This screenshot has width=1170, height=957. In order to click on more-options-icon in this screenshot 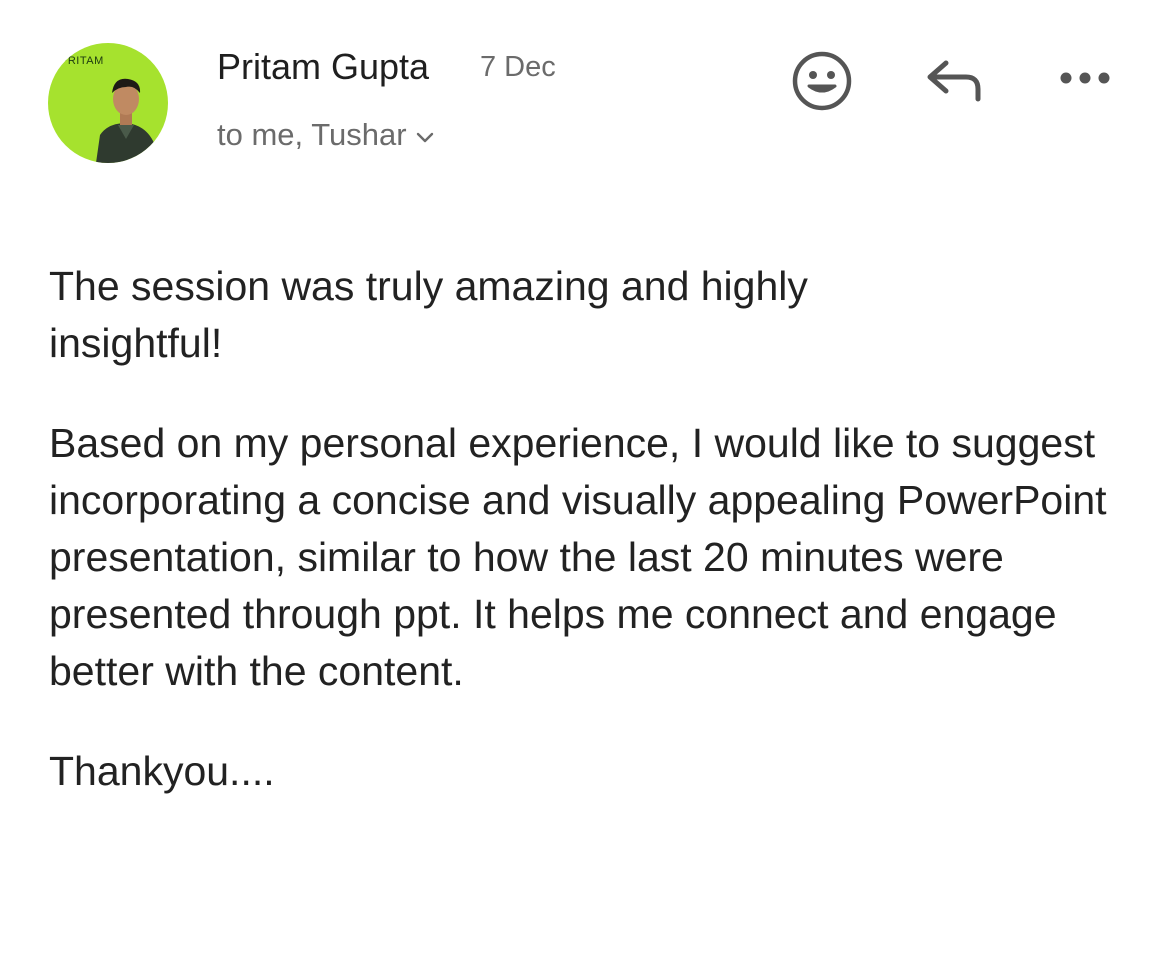, I will do `click(1085, 78)`.